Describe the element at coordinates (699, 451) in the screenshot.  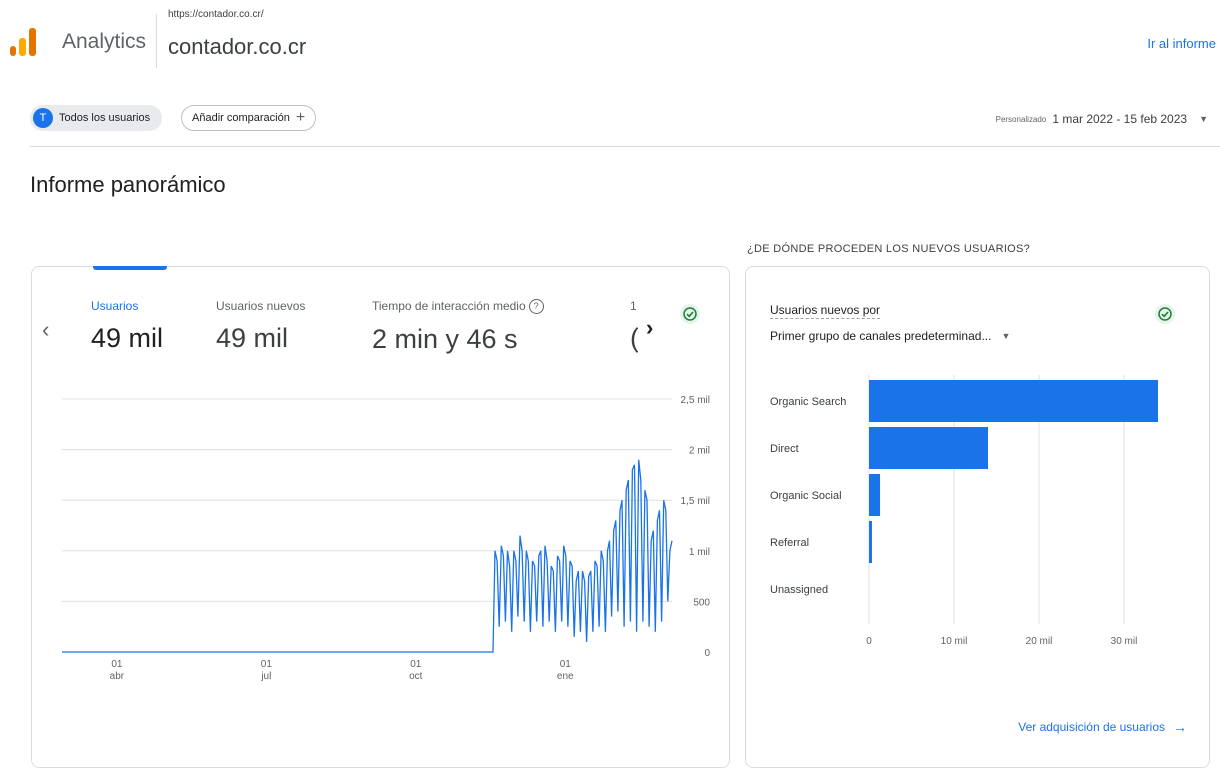
I see `y-tick-label: 2 mil` at that location.